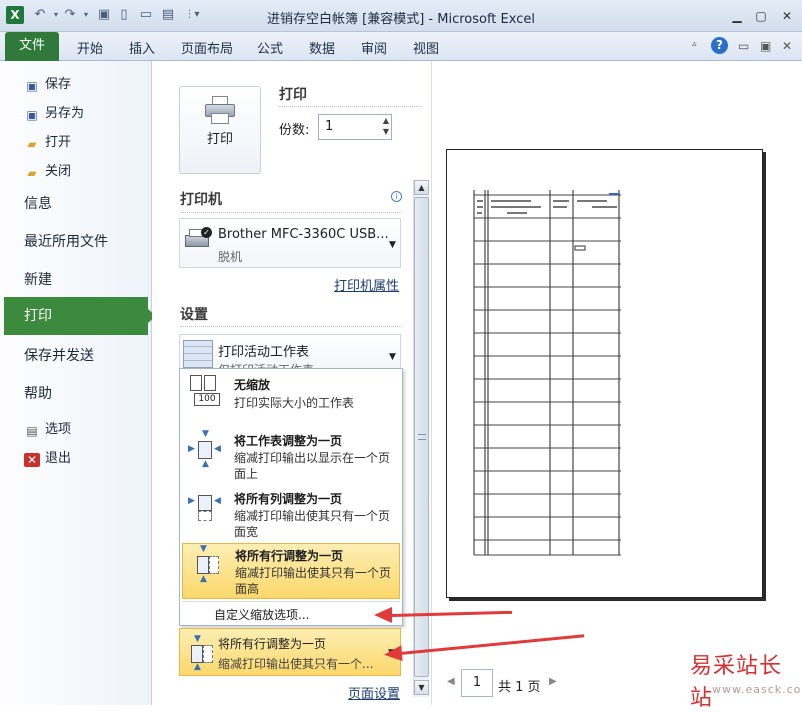 The height and width of the screenshot is (712, 802). What do you see at coordinates (38, 393) in the screenshot?
I see `nav-help: 帮助` at bounding box center [38, 393].